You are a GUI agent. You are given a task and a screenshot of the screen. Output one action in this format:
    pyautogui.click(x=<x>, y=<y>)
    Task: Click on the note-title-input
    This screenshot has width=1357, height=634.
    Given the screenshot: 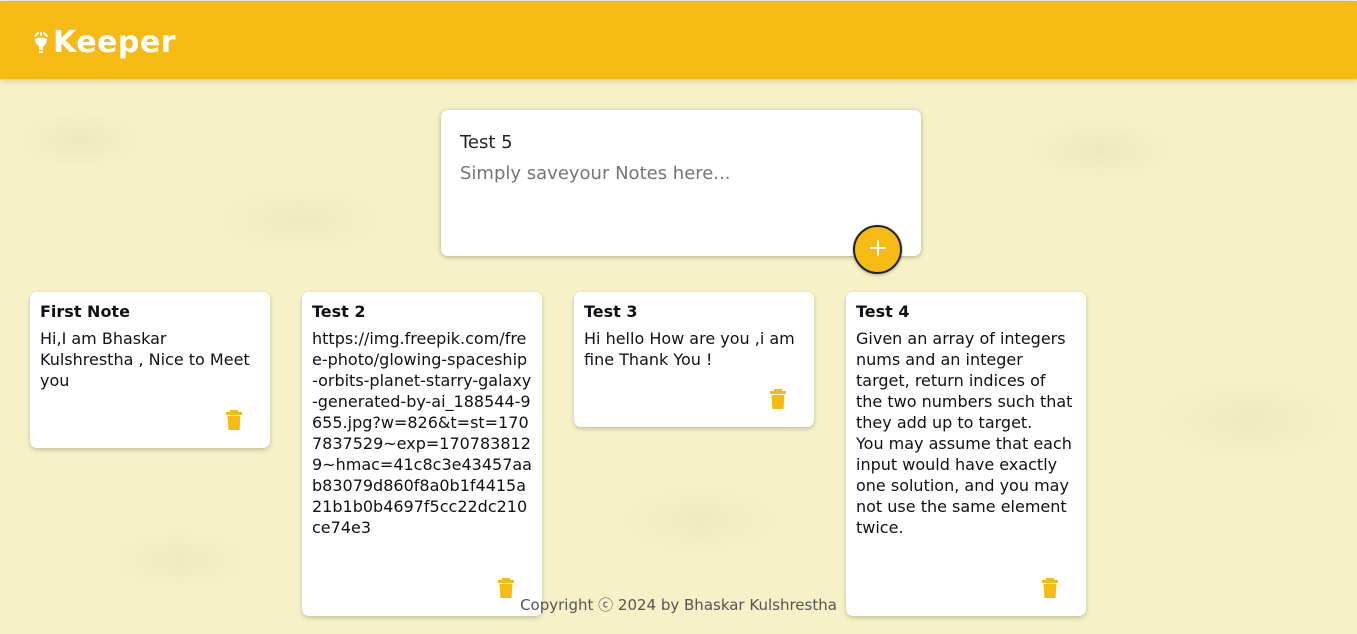 What is the action you would take?
    pyautogui.click(x=680, y=142)
    